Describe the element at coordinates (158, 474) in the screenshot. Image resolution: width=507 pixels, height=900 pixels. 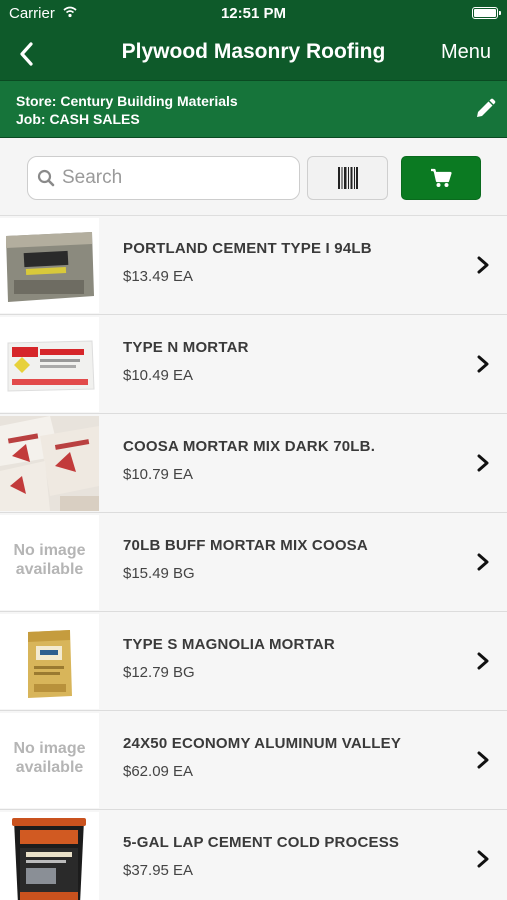
I see `product-price: $10.79 EA` at that location.